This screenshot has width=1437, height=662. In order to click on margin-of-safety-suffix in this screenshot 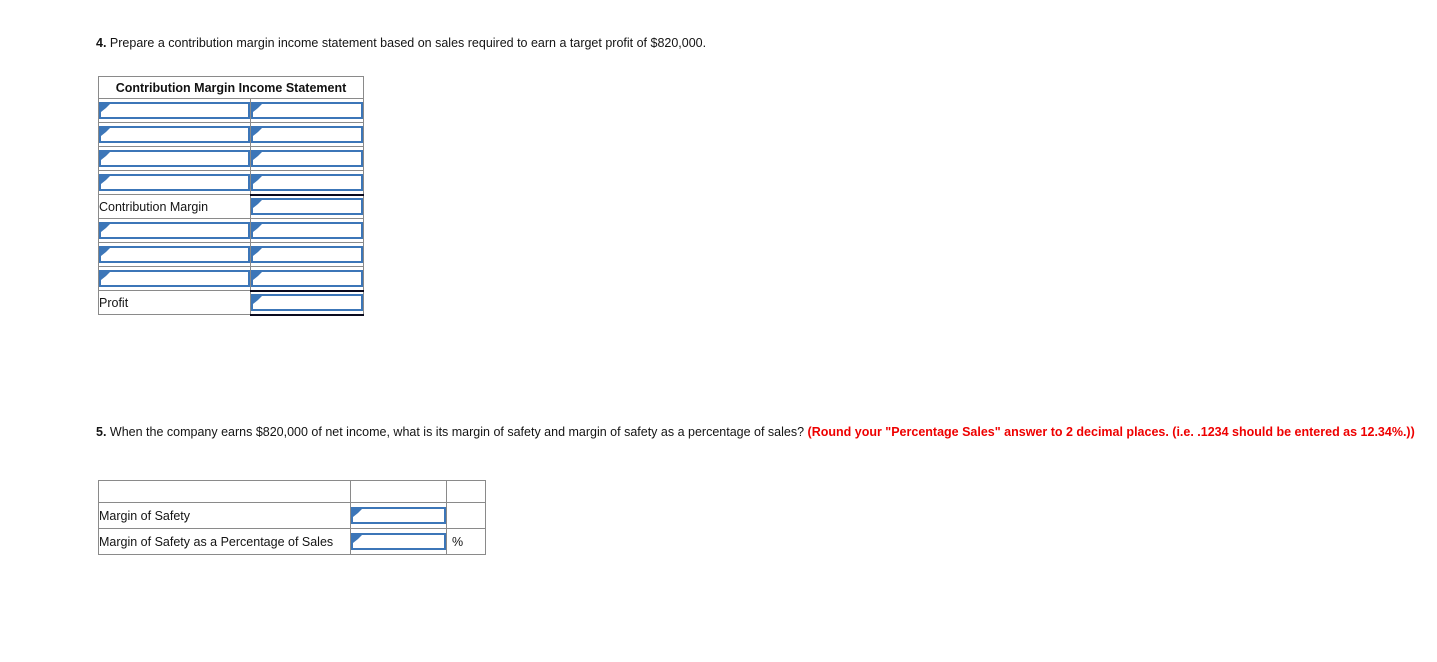, I will do `click(466, 515)`.